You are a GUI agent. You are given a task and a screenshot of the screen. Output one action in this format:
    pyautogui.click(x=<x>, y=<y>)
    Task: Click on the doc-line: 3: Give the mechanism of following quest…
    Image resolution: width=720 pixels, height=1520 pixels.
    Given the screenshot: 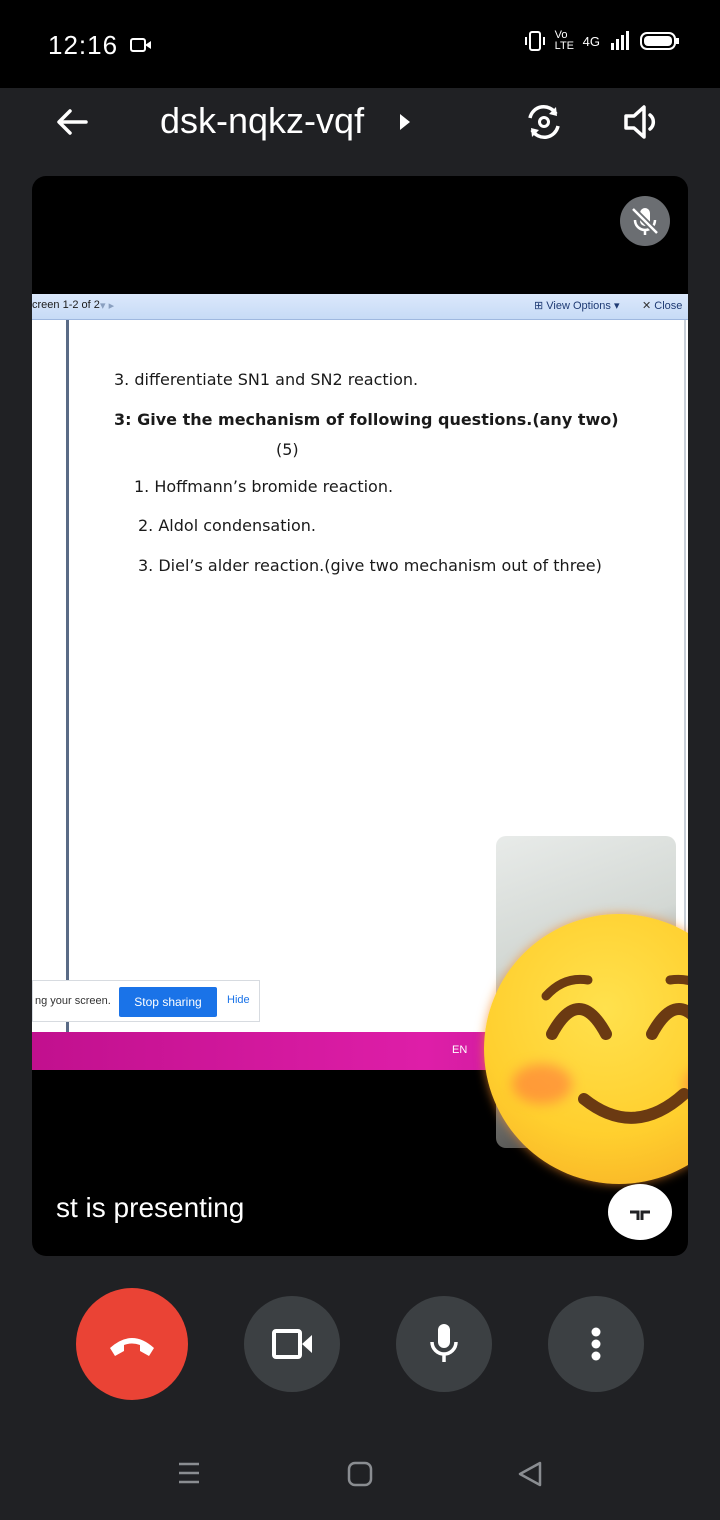 What is the action you would take?
    pyautogui.click(x=366, y=419)
    